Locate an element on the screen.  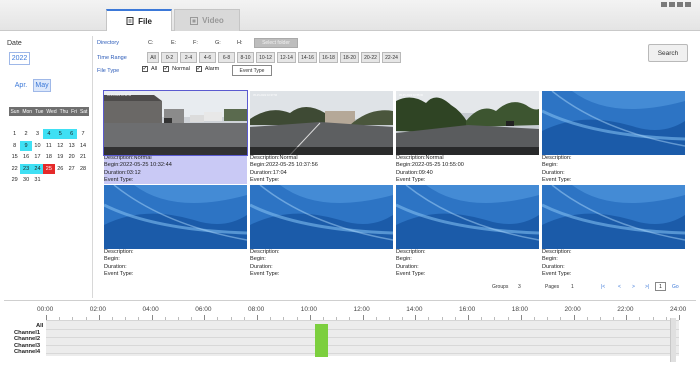
calendar-day: 19 is located at coordinates (60, 157).